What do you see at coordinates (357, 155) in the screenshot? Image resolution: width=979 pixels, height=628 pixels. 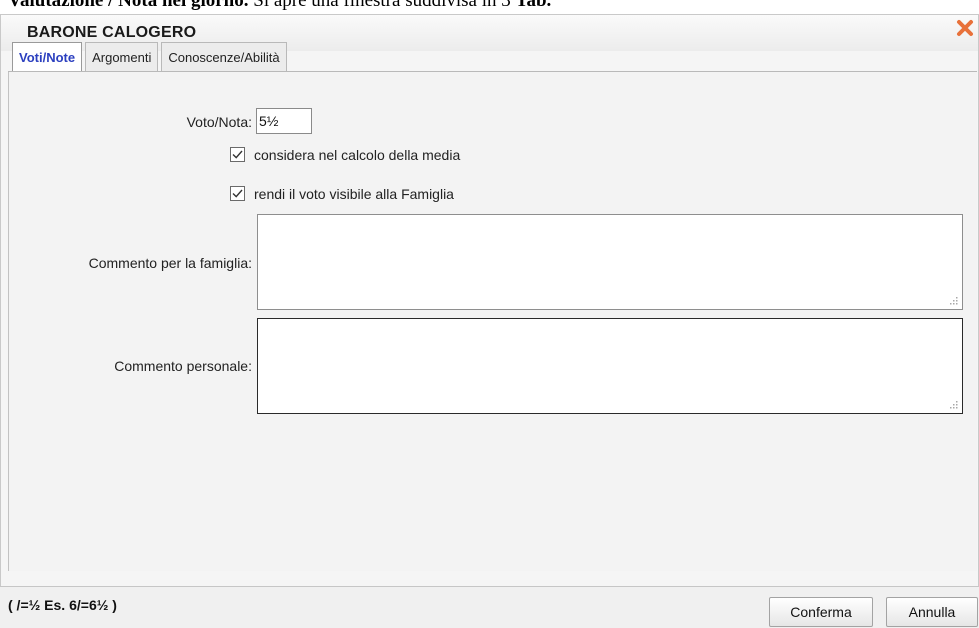 I see `media-checkbox-label: considera nel calcolo della media` at bounding box center [357, 155].